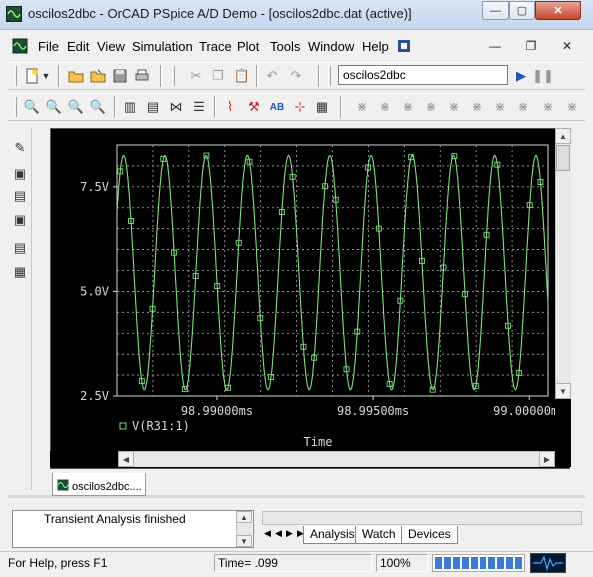  I want to click on minimize-button: —, so click(495, 10).